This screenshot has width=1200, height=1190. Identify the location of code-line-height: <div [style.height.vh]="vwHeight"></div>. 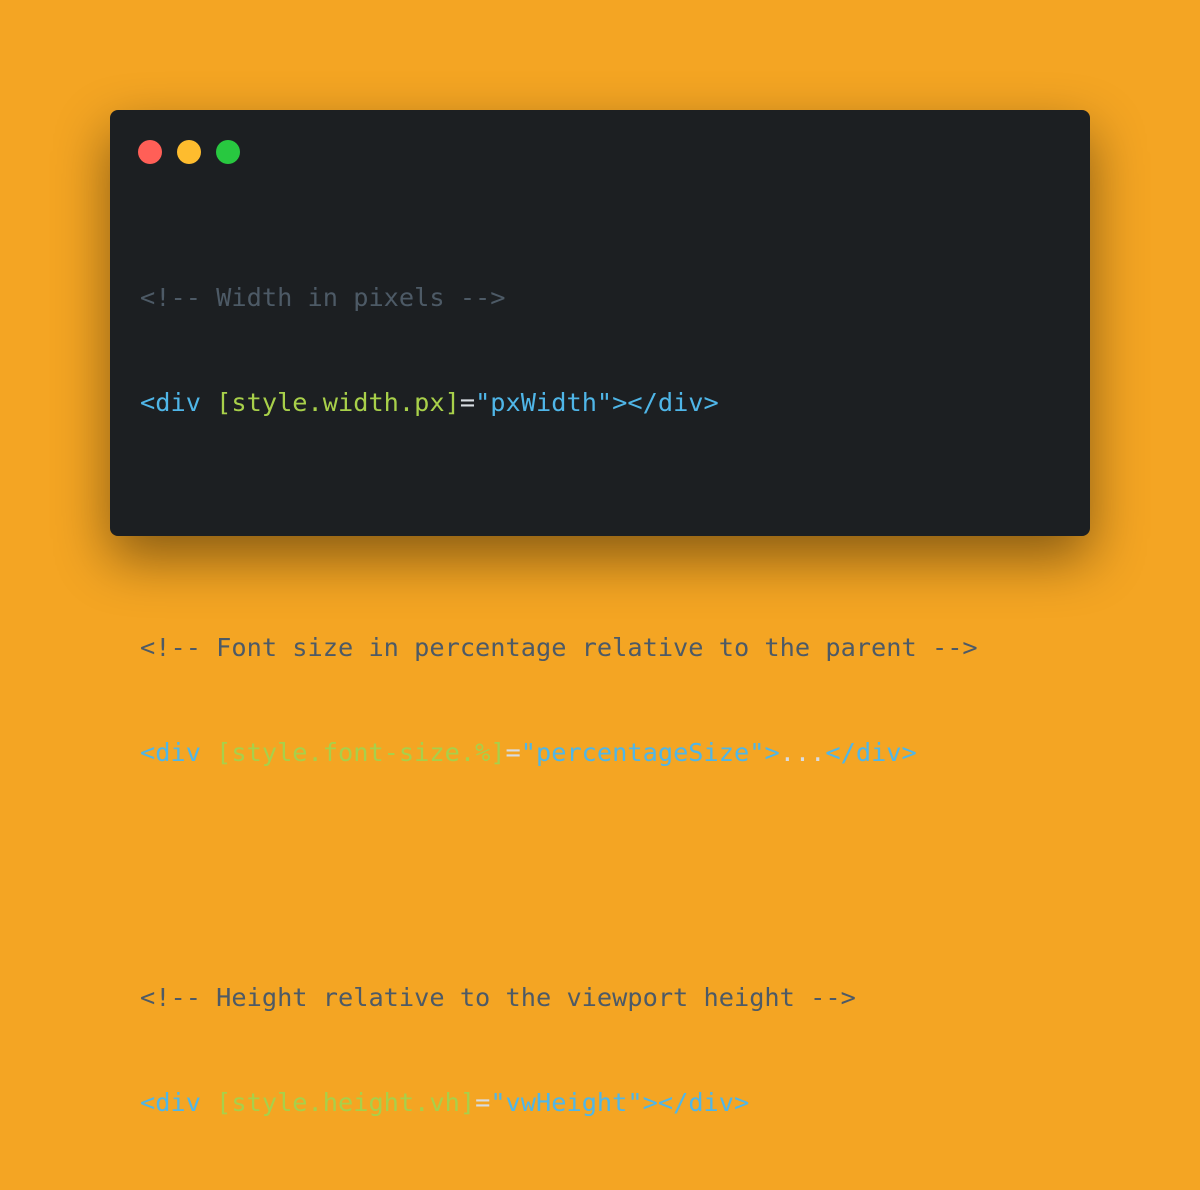
(559, 1102).